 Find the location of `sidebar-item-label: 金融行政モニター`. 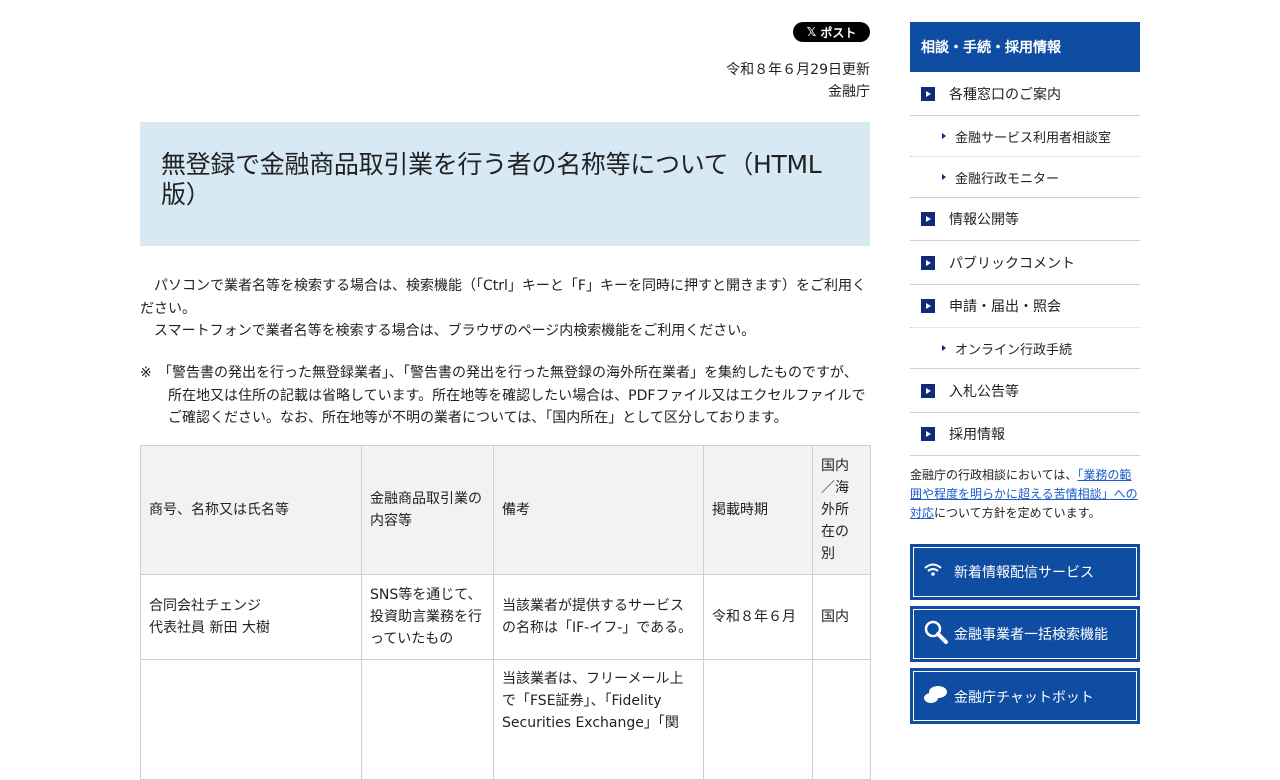

sidebar-item-label: 金融行政モニター is located at coordinates (1007, 179).